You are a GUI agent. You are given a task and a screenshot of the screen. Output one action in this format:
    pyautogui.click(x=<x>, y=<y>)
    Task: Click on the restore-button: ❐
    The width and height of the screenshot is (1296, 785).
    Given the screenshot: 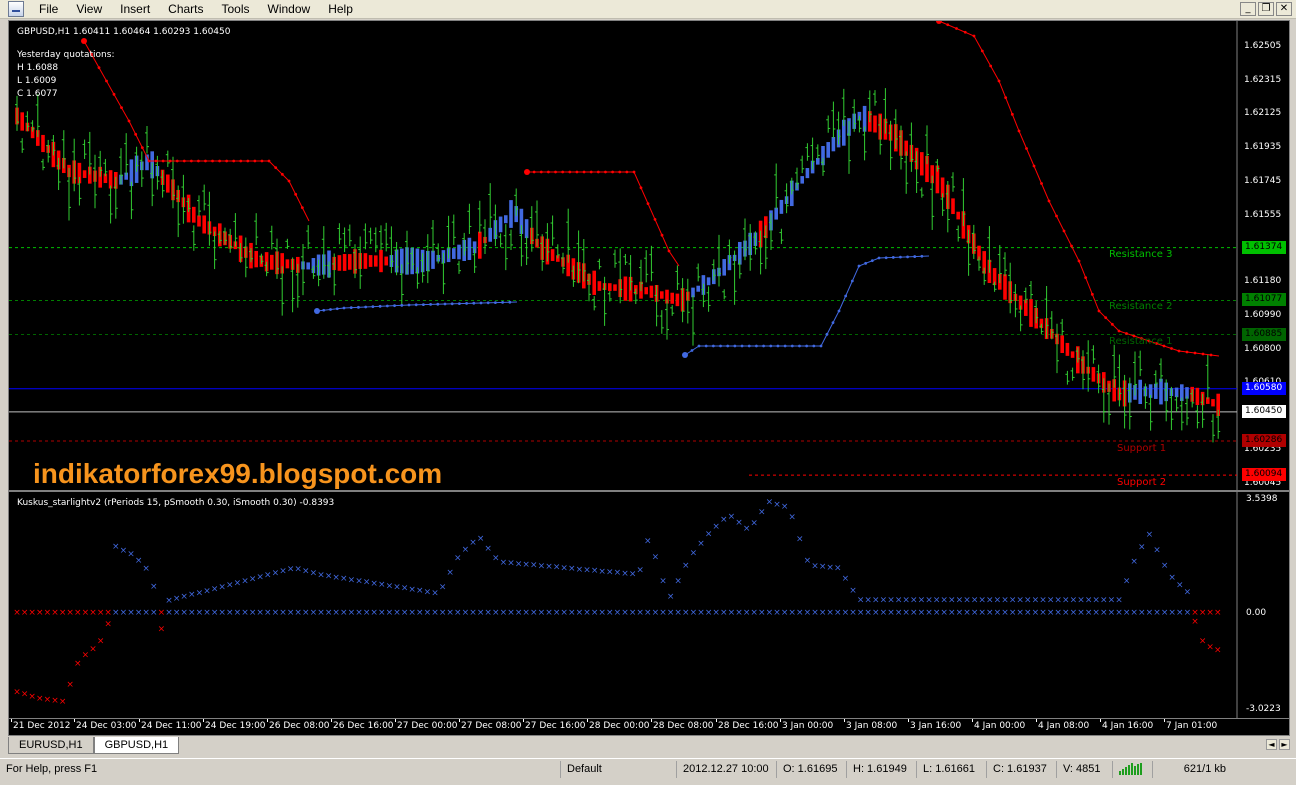 What is the action you would take?
    pyautogui.click(x=1266, y=9)
    